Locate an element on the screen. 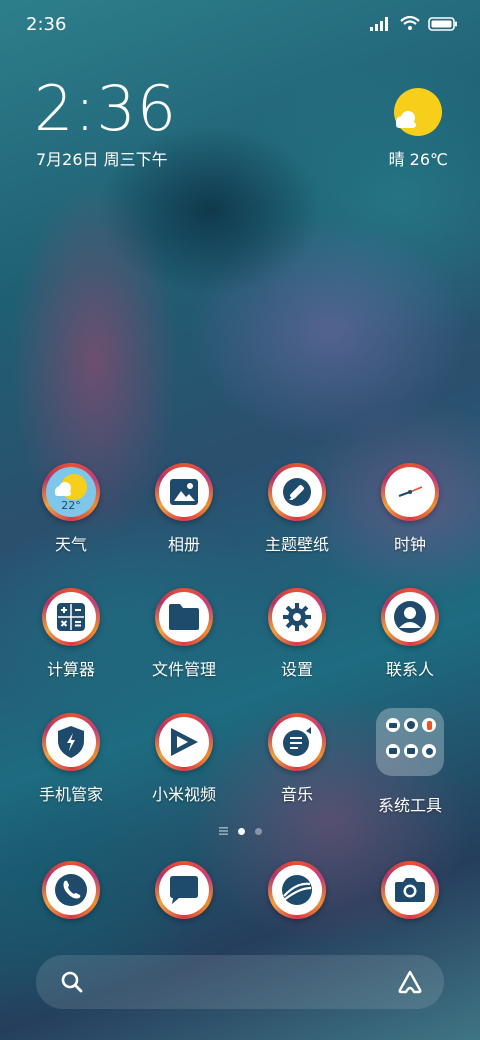 The width and height of the screenshot is (480, 1040). signal-icon is located at coordinates (379, 23).